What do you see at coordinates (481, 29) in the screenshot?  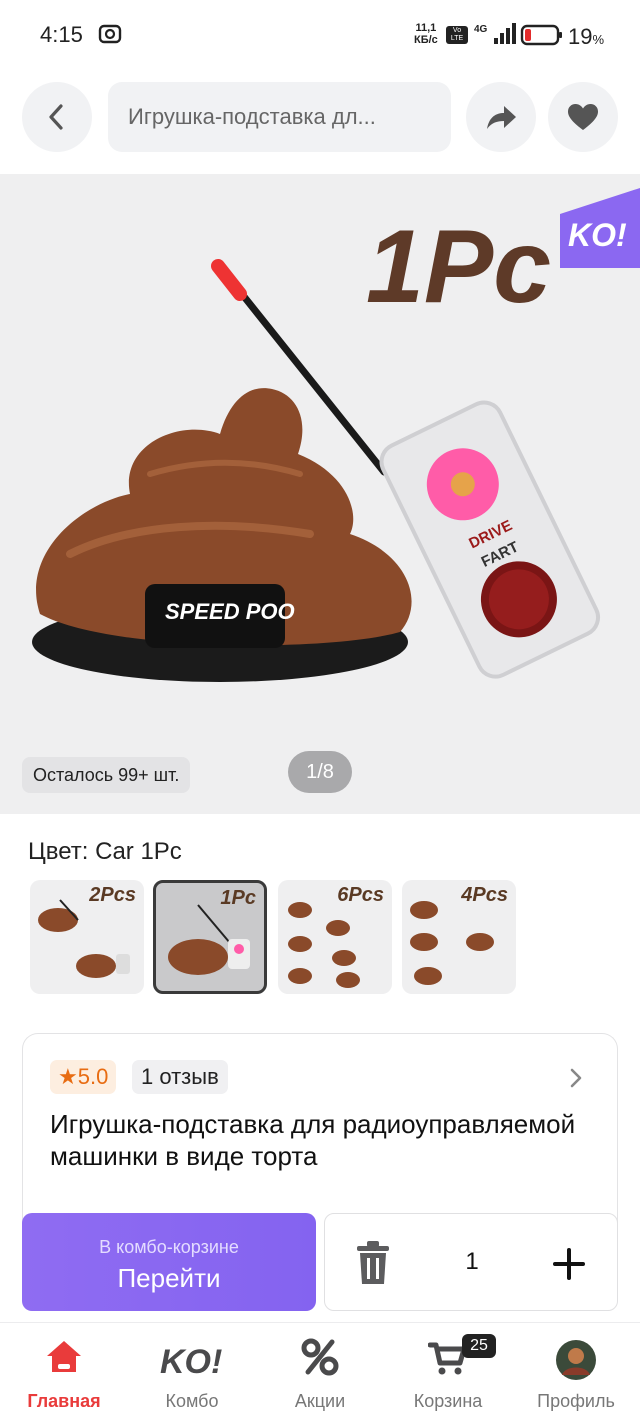 I see `net-type: 4G` at bounding box center [481, 29].